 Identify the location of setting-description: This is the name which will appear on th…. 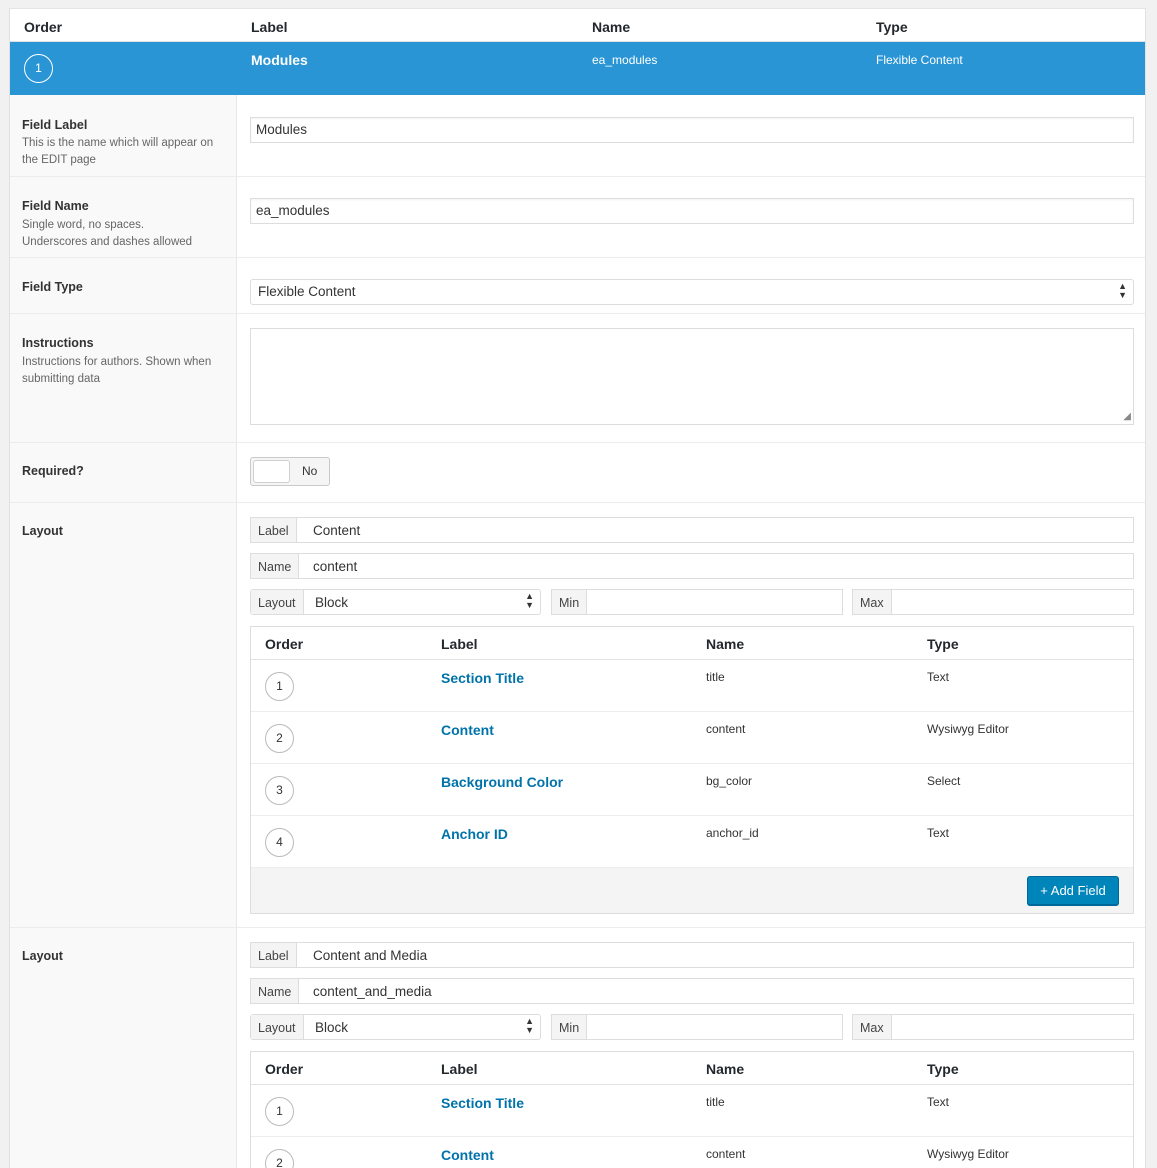
(118, 151).